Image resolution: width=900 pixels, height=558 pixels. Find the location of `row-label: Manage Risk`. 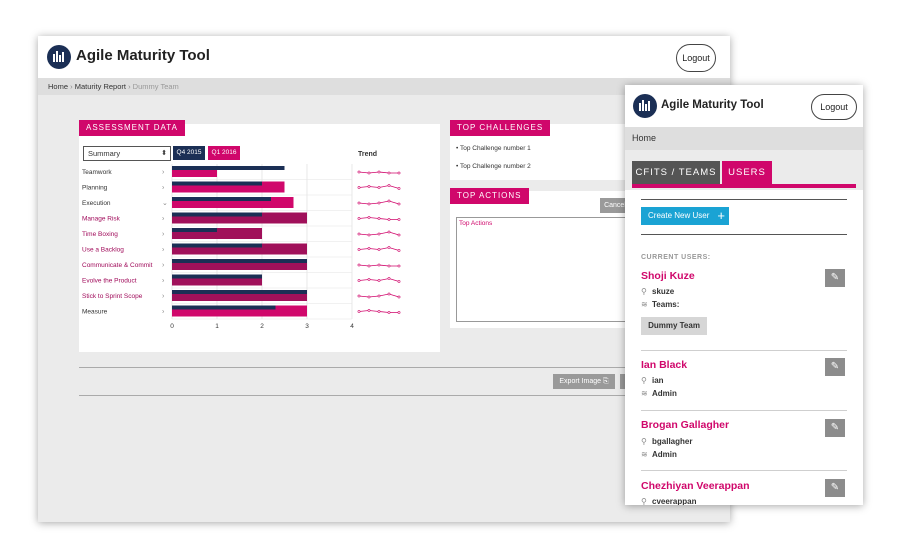

row-label: Manage Risk is located at coordinates (101, 219).